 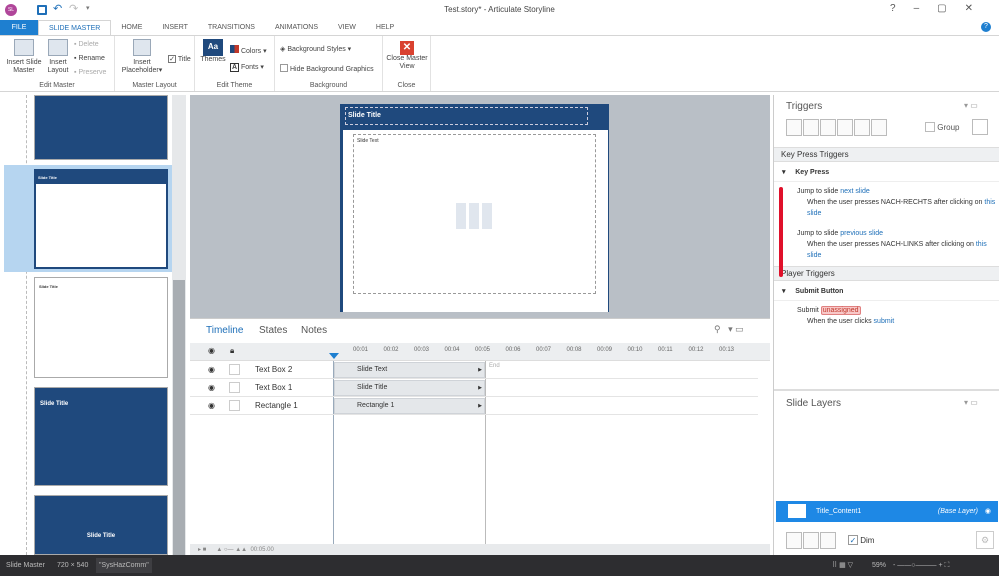 I want to click on timeline-row: ◉ Rectangle 1 Rectangle 1 ▶, so click(x=474, y=406).